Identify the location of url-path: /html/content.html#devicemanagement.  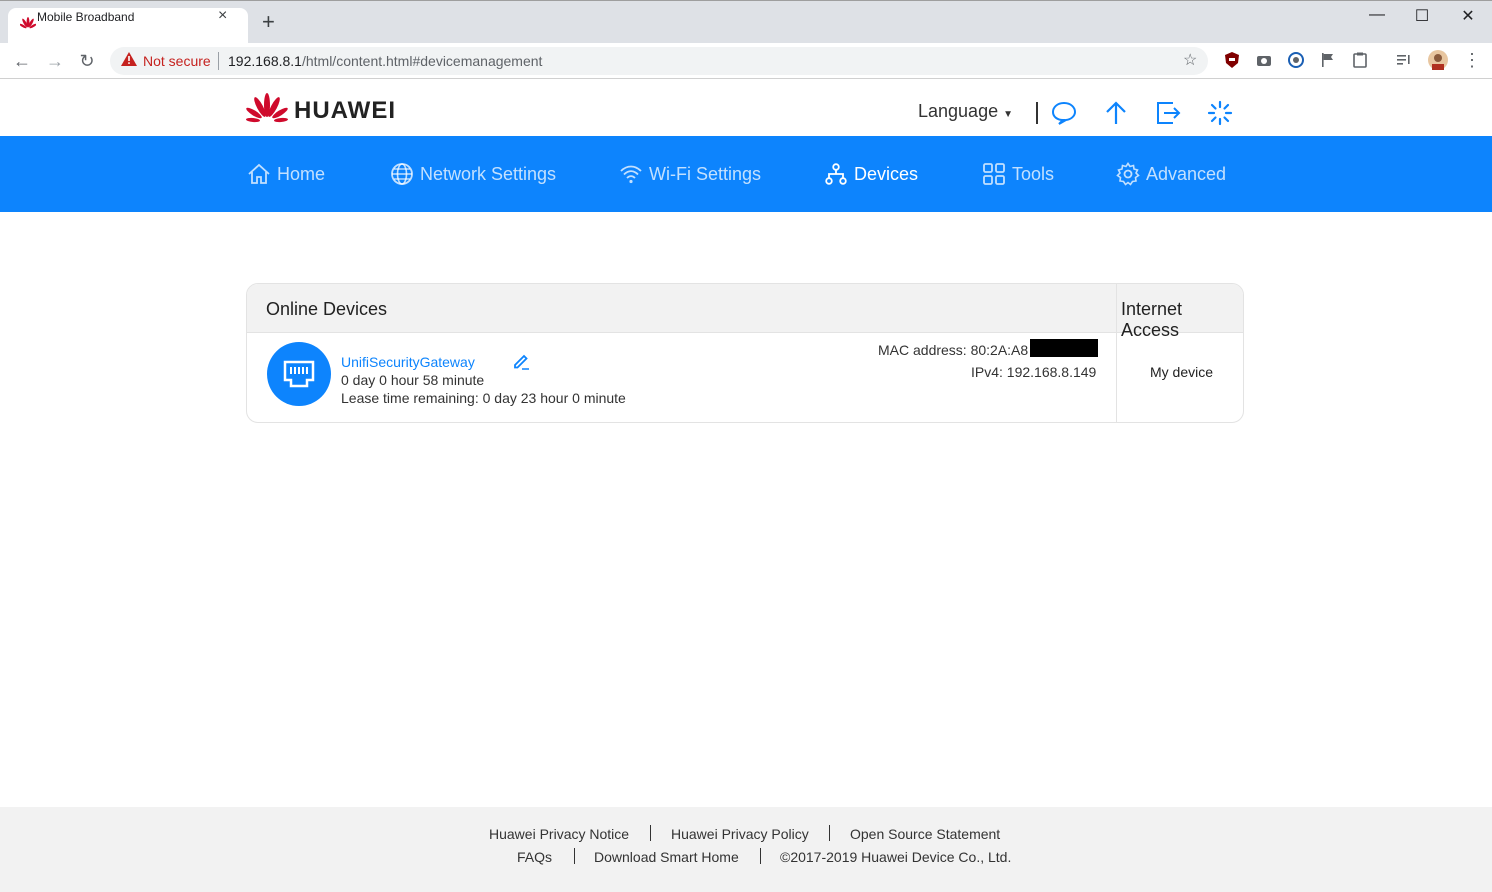
(422, 61).